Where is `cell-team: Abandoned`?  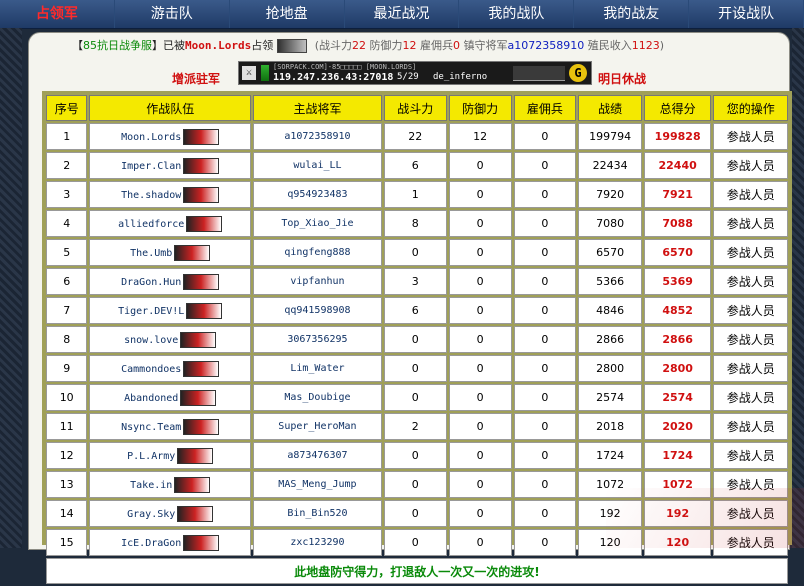 cell-team: Abandoned is located at coordinates (170, 397).